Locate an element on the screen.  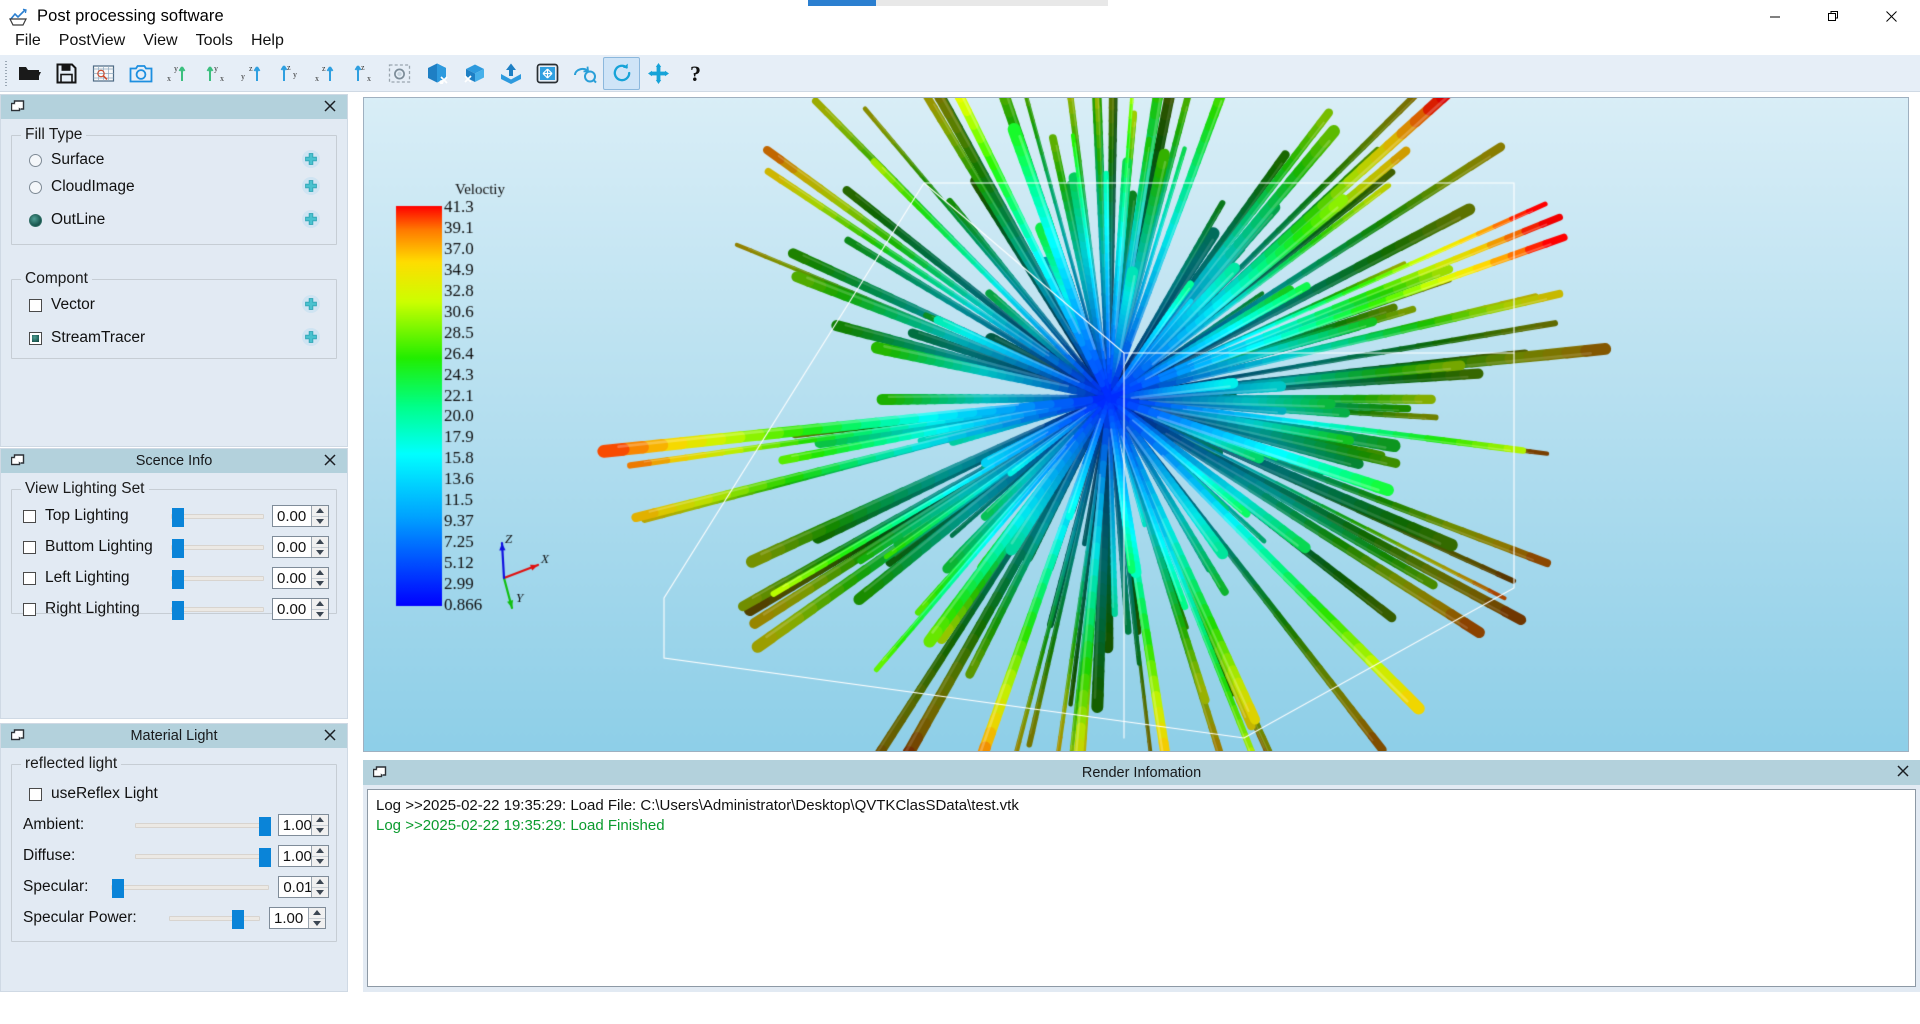
checkbox-vector-indicator is located at coordinates (35, 305).